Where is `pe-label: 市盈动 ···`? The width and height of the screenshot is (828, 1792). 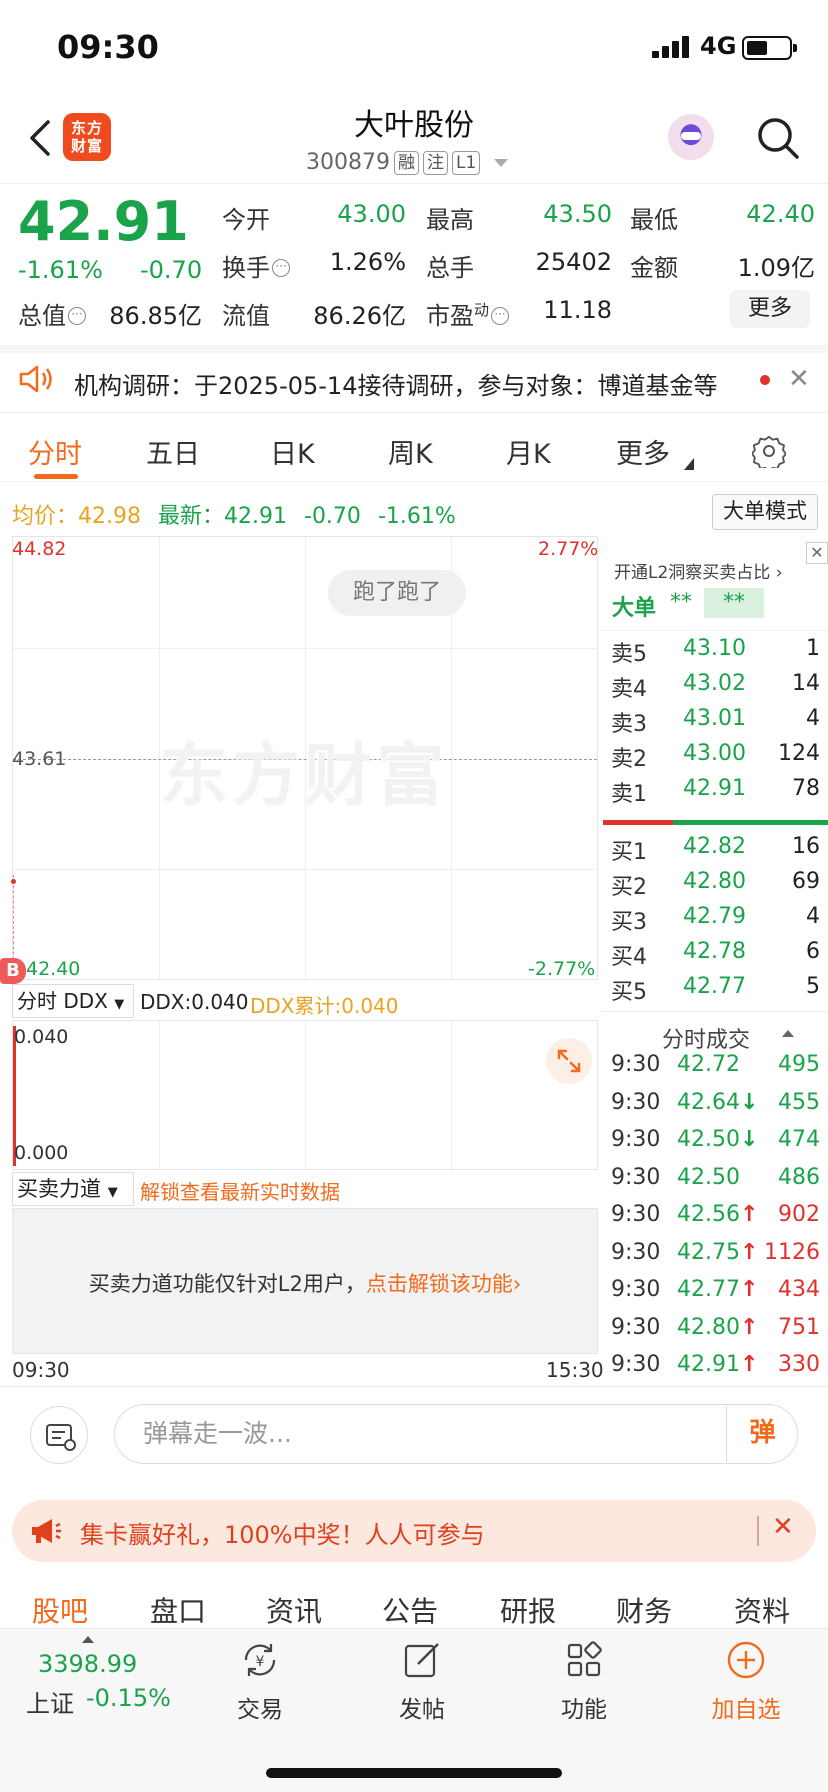 pe-label: 市盈动 ··· is located at coordinates (468, 313).